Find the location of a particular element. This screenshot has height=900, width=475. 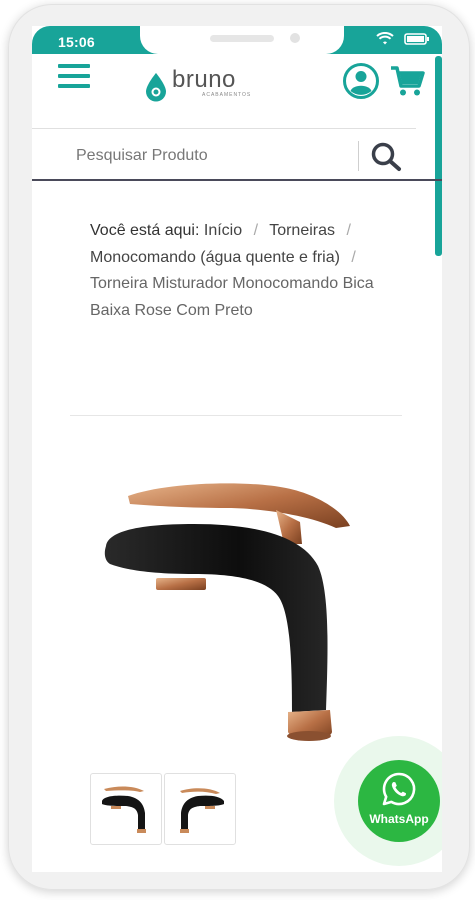

thumbnail-gallery is located at coordinates (163, 809).